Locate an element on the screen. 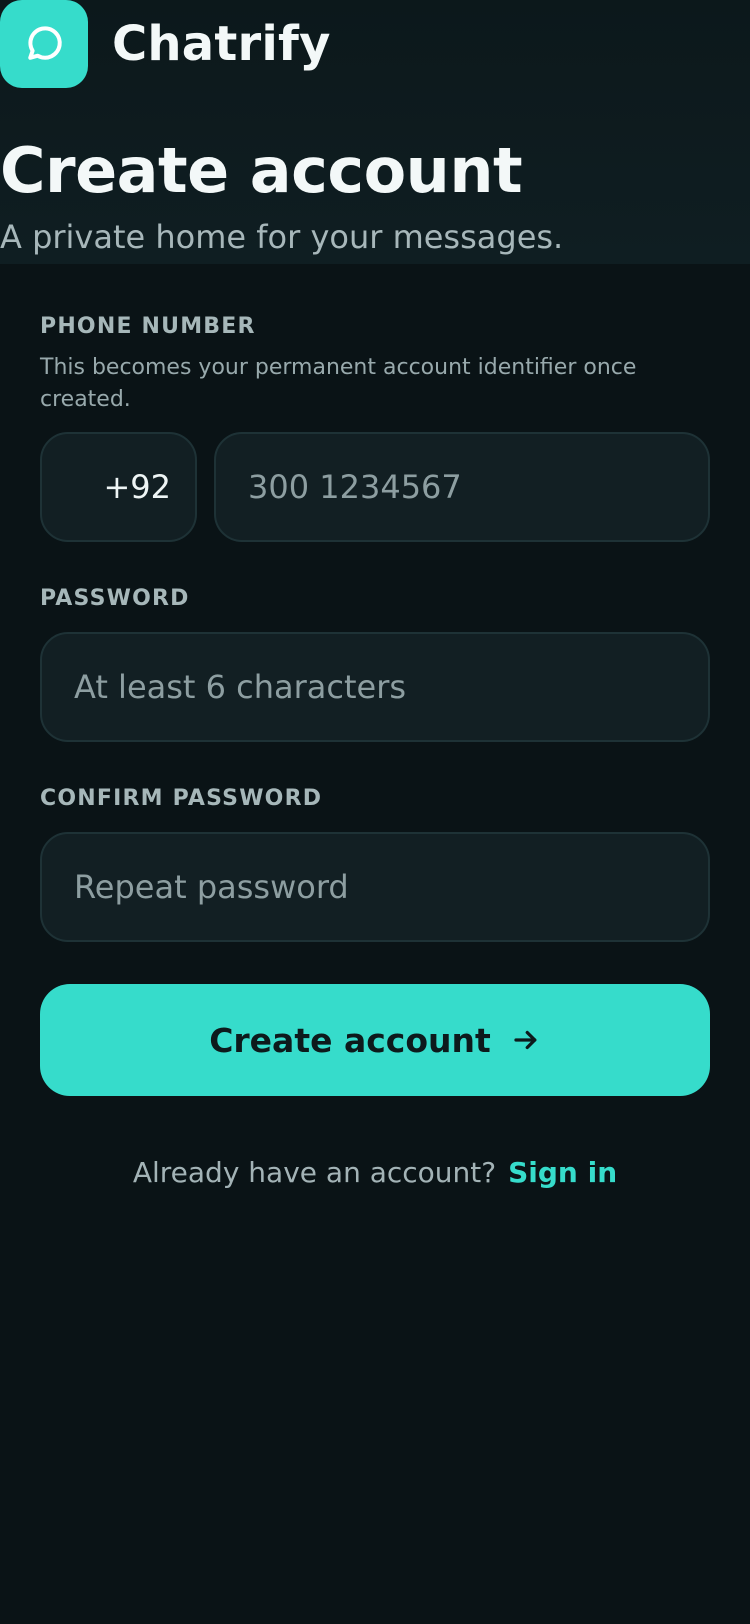  app-logo is located at coordinates (44, 44).